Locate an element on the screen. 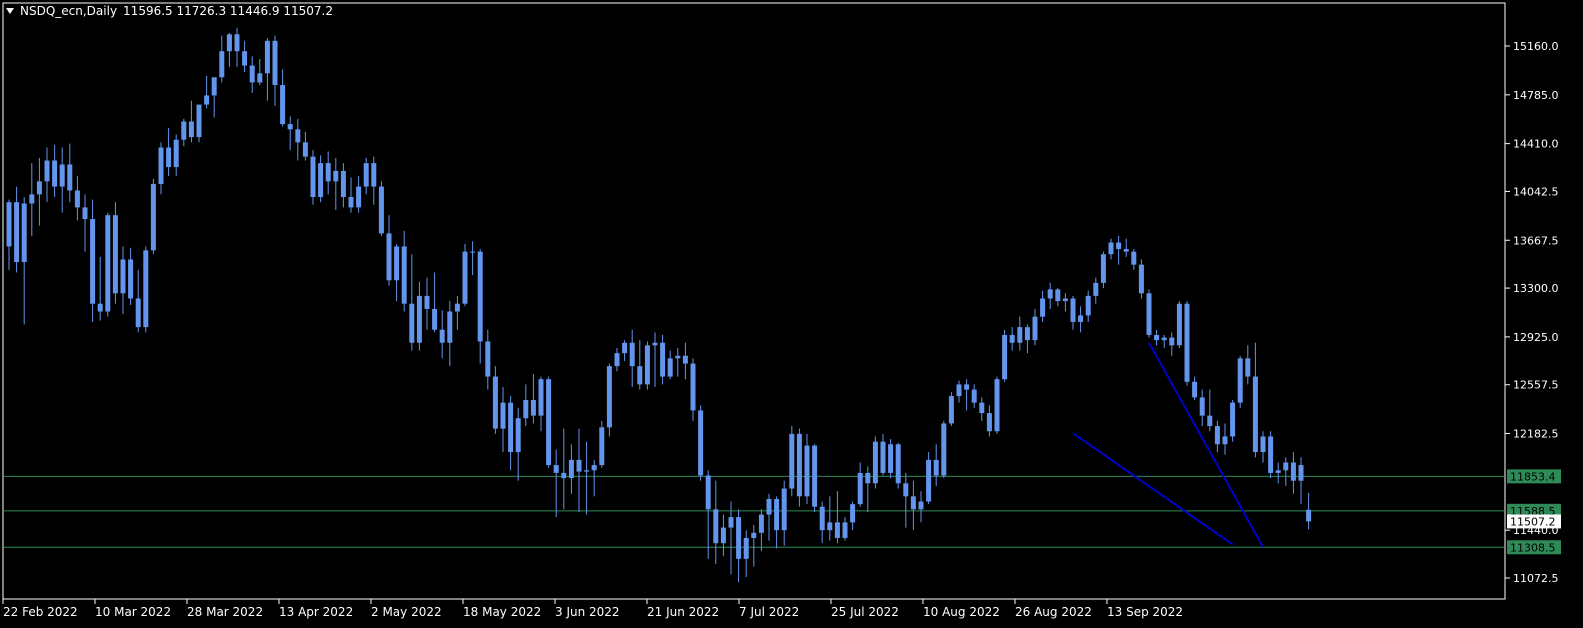 This screenshot has width=1583, height=628. dropdown-triangle-icon is located at coordinates (10, 11).